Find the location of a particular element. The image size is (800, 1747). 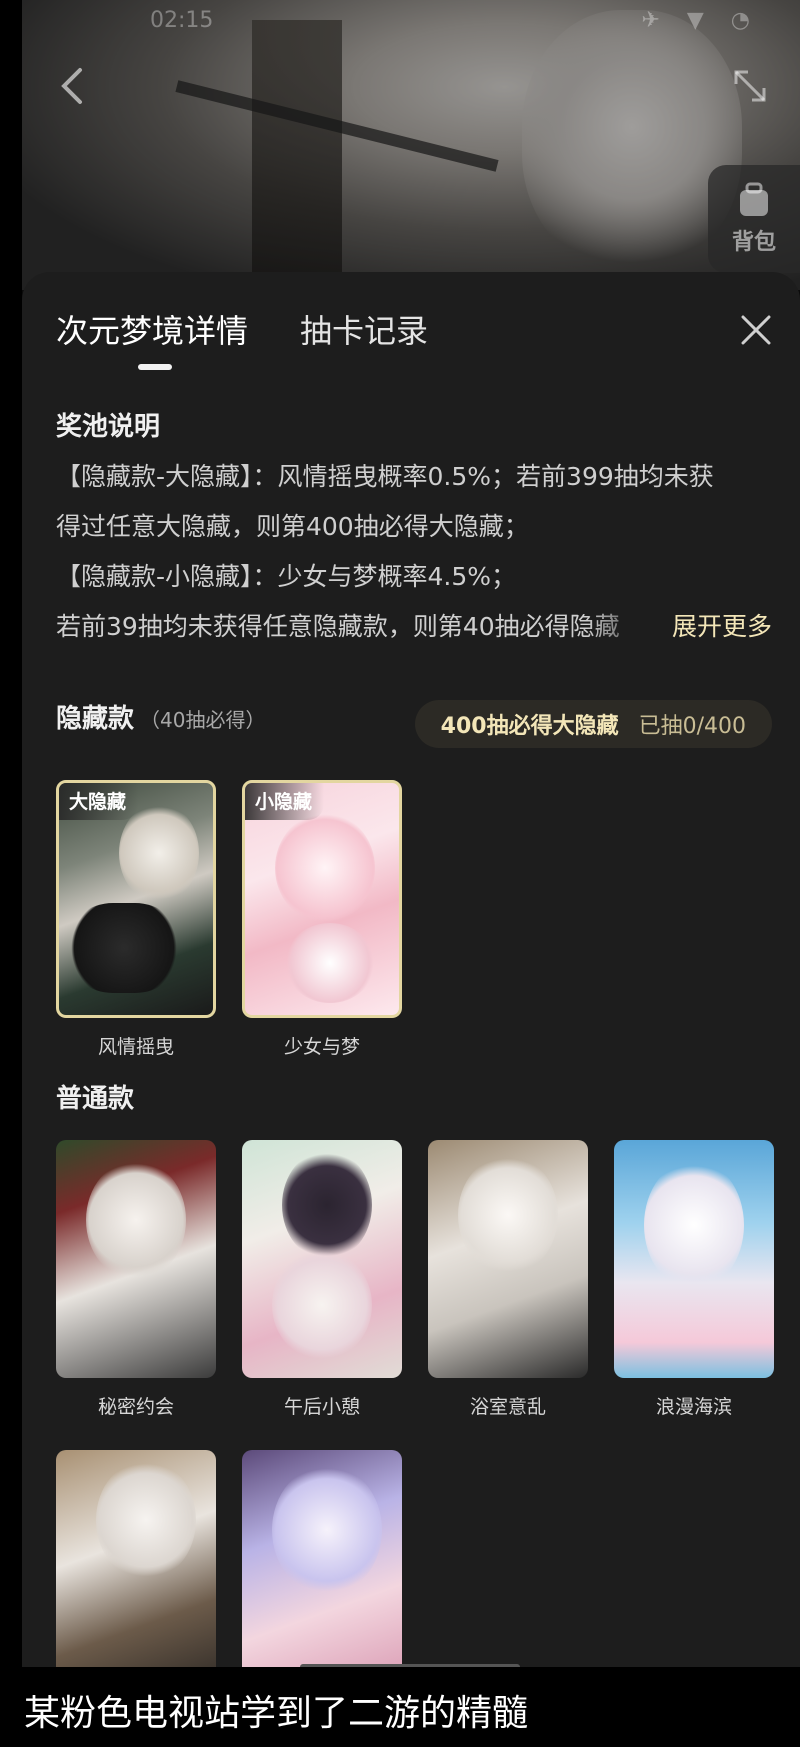

hidden-section-subtitle: （40抽必得） is located at coordinates (203, 720).